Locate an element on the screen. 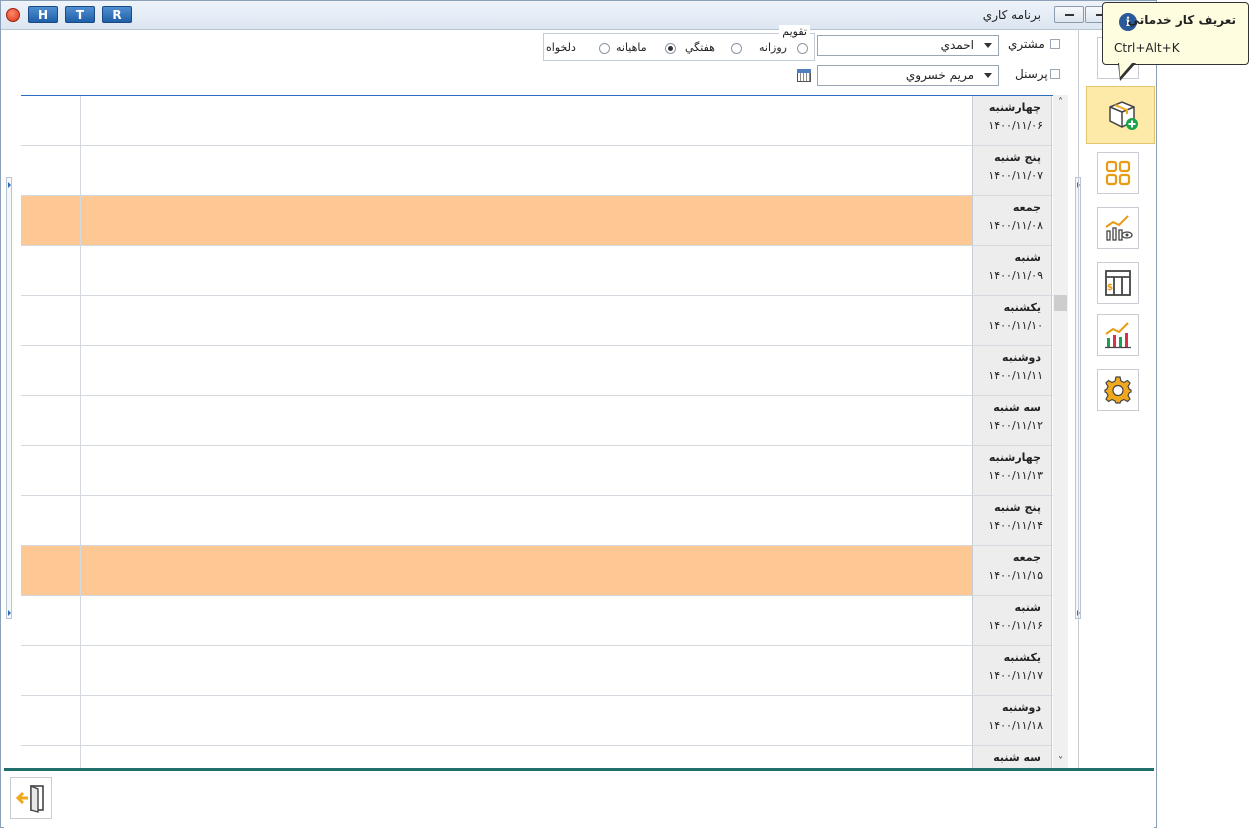  schedule-row: يكشنبه ۱۴۰۰/۱۱/۱۷ is located at coordinates (537, 671).